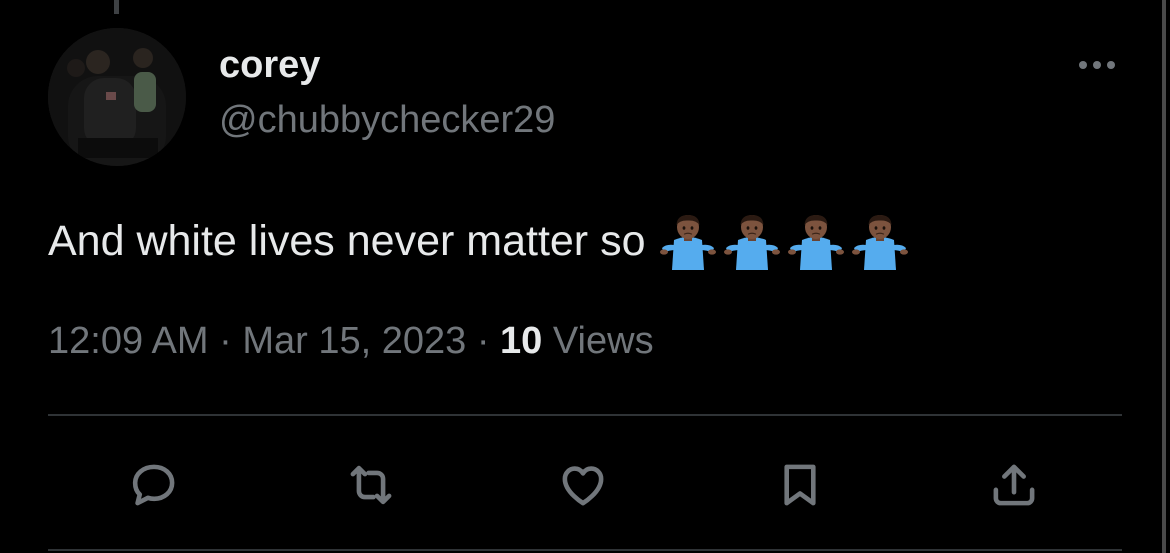 The width and height of the screenshot is (1170, 553). What do you see at coordinates (128, 341) in the screenshot?
I see `tweet-time: 12:09 AM` at bounding box center [128, 341].